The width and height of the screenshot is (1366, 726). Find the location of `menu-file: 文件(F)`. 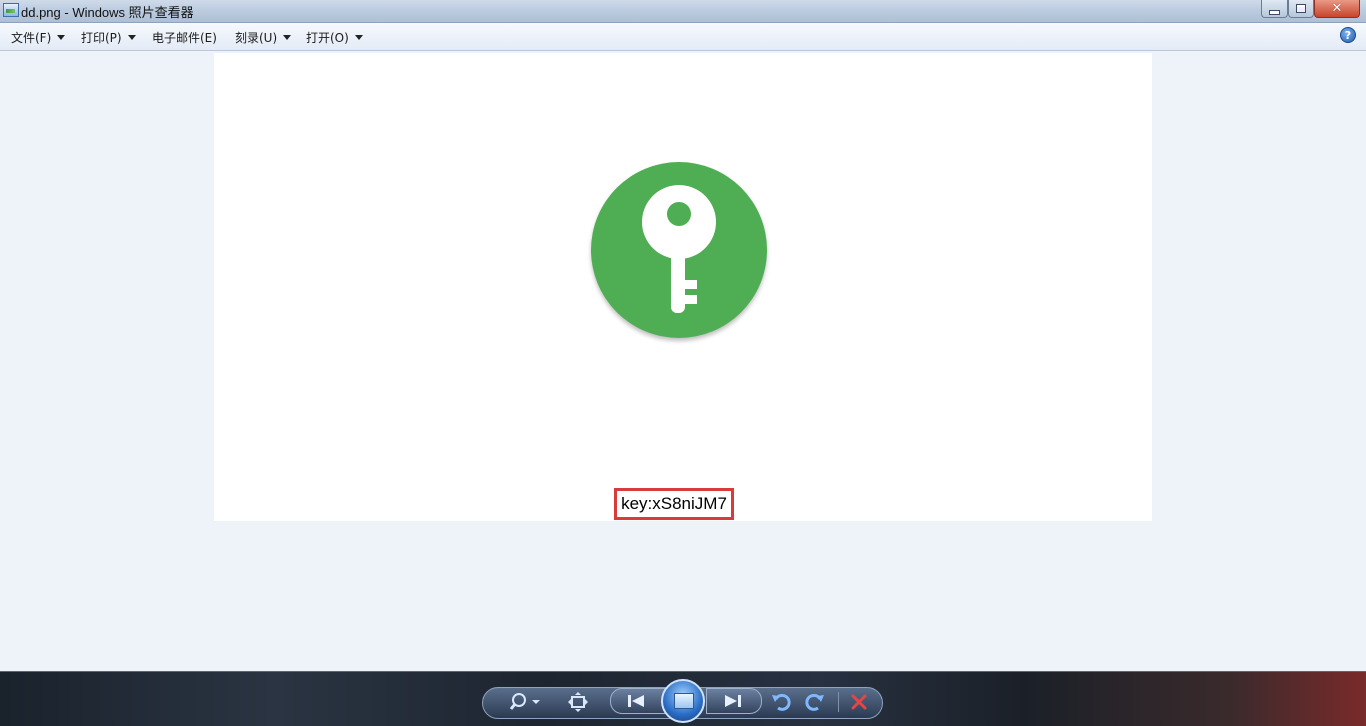

menu-file: 文件(F) is located at coordinates (38, 37).